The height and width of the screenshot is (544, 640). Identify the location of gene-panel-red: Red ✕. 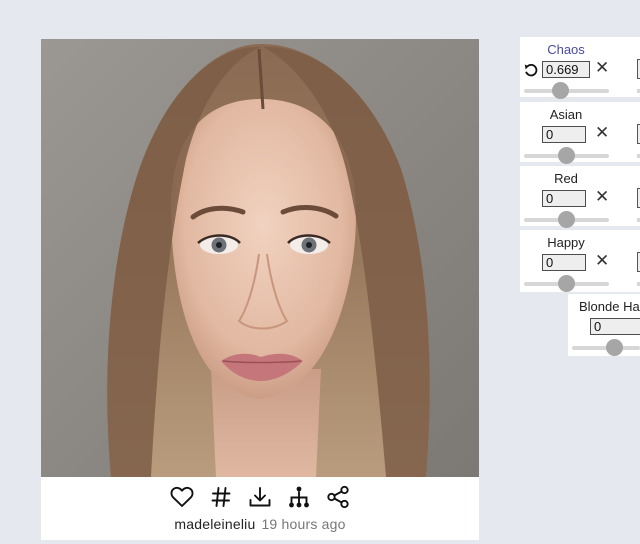
(580, 197).